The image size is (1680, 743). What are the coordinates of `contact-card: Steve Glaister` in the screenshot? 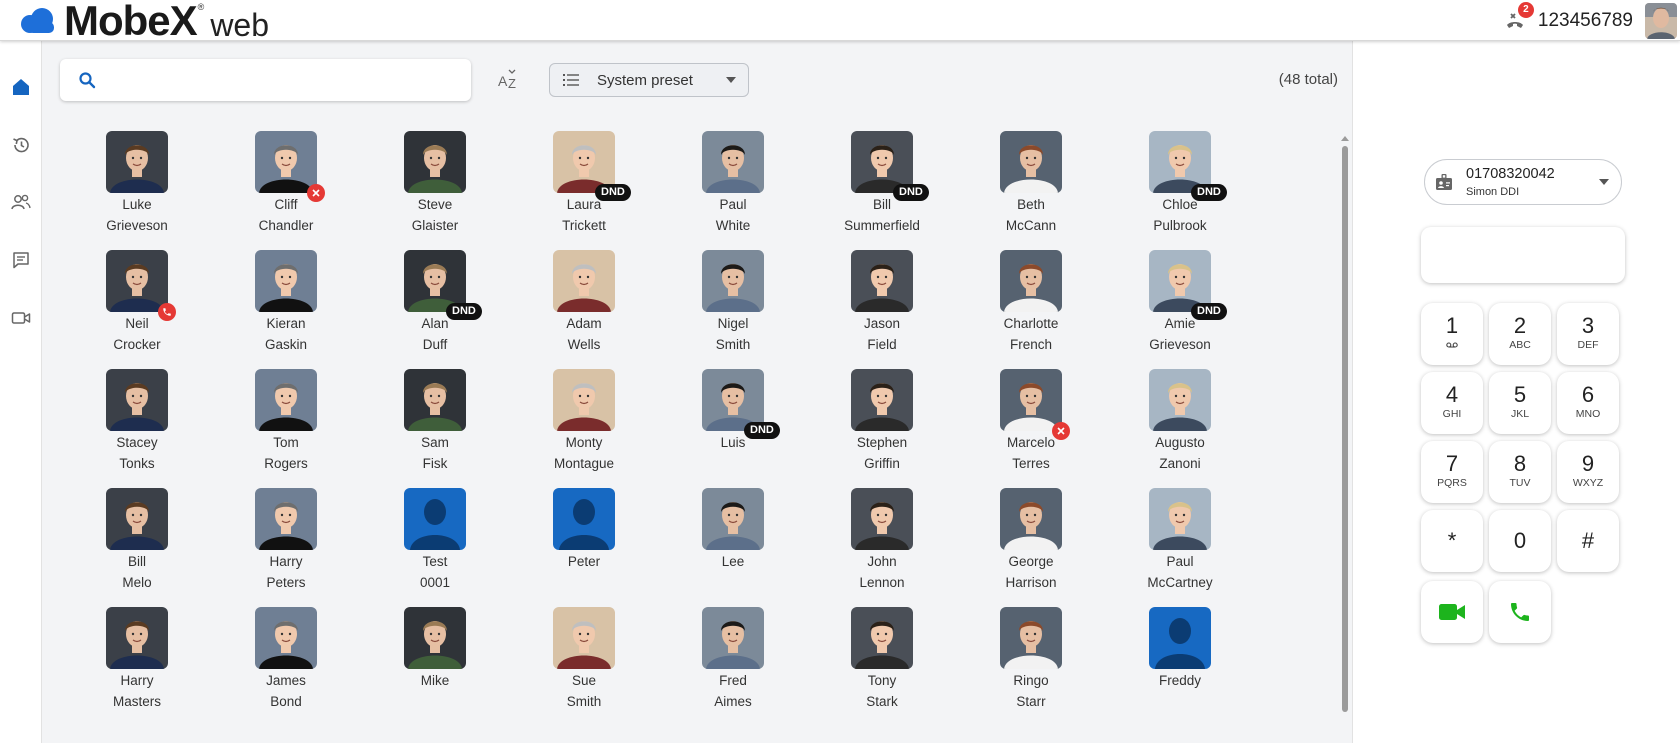 It's located at (435, 183).